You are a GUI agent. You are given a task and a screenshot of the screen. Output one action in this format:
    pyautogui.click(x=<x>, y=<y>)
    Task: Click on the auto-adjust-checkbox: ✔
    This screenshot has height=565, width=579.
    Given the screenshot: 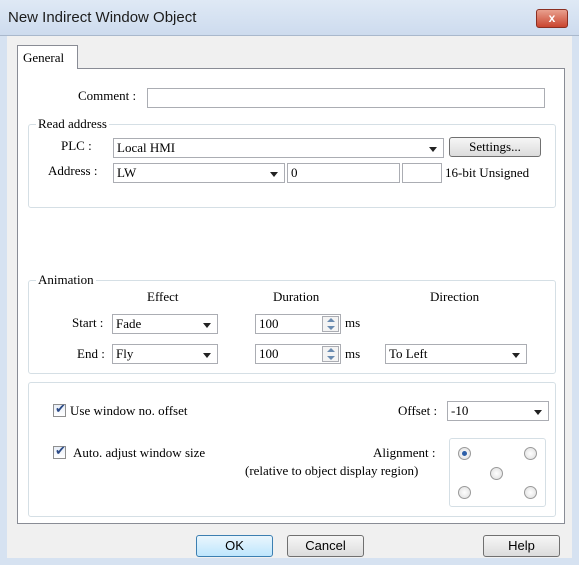 What is the action you would take?
    pyautogui.click(x=59, y=451)
    